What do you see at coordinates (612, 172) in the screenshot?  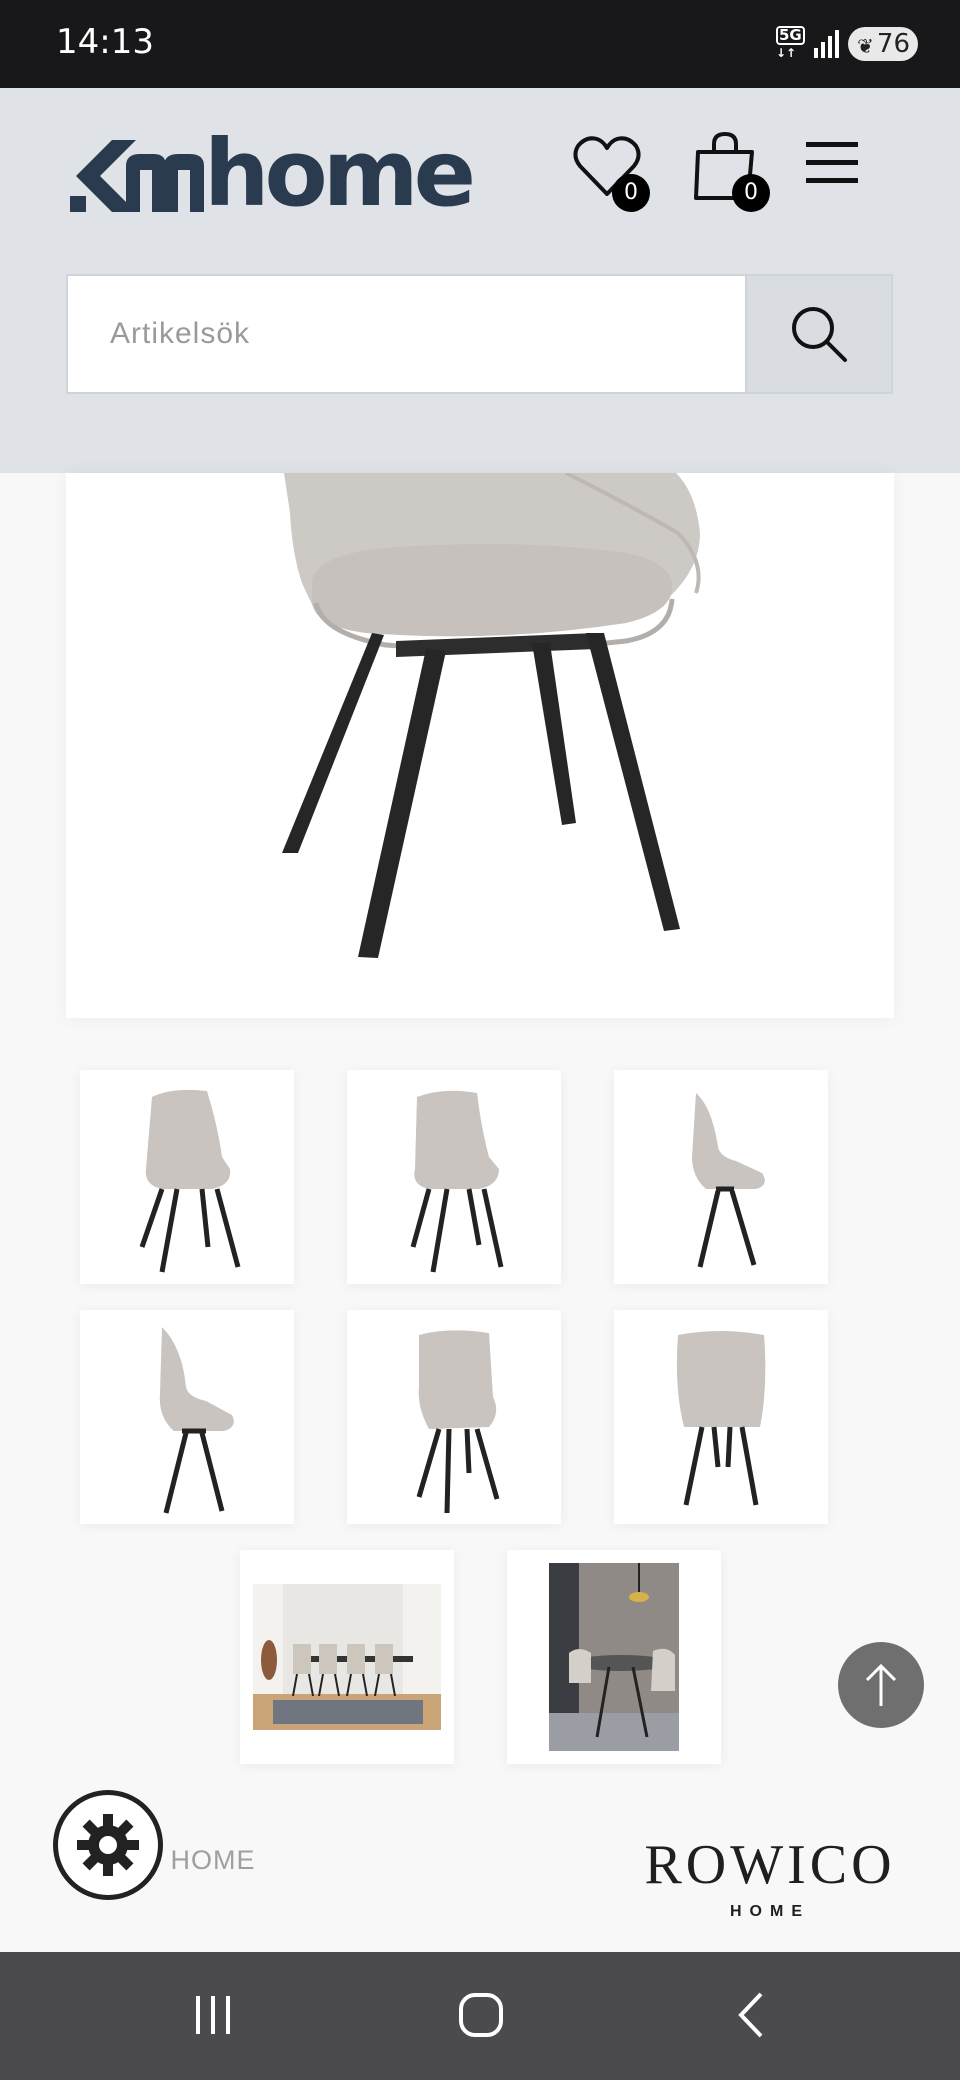 I see `wishlist-button: 0` at bounding box center [612, 172].